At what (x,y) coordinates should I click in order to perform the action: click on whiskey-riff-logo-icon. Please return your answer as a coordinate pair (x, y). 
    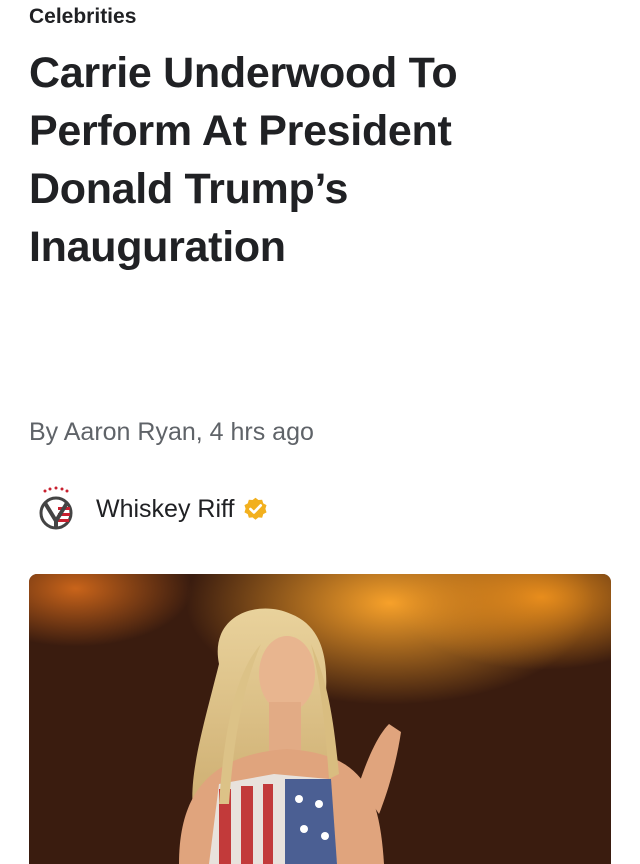
    Looking at the image, I should click on (56, 508).